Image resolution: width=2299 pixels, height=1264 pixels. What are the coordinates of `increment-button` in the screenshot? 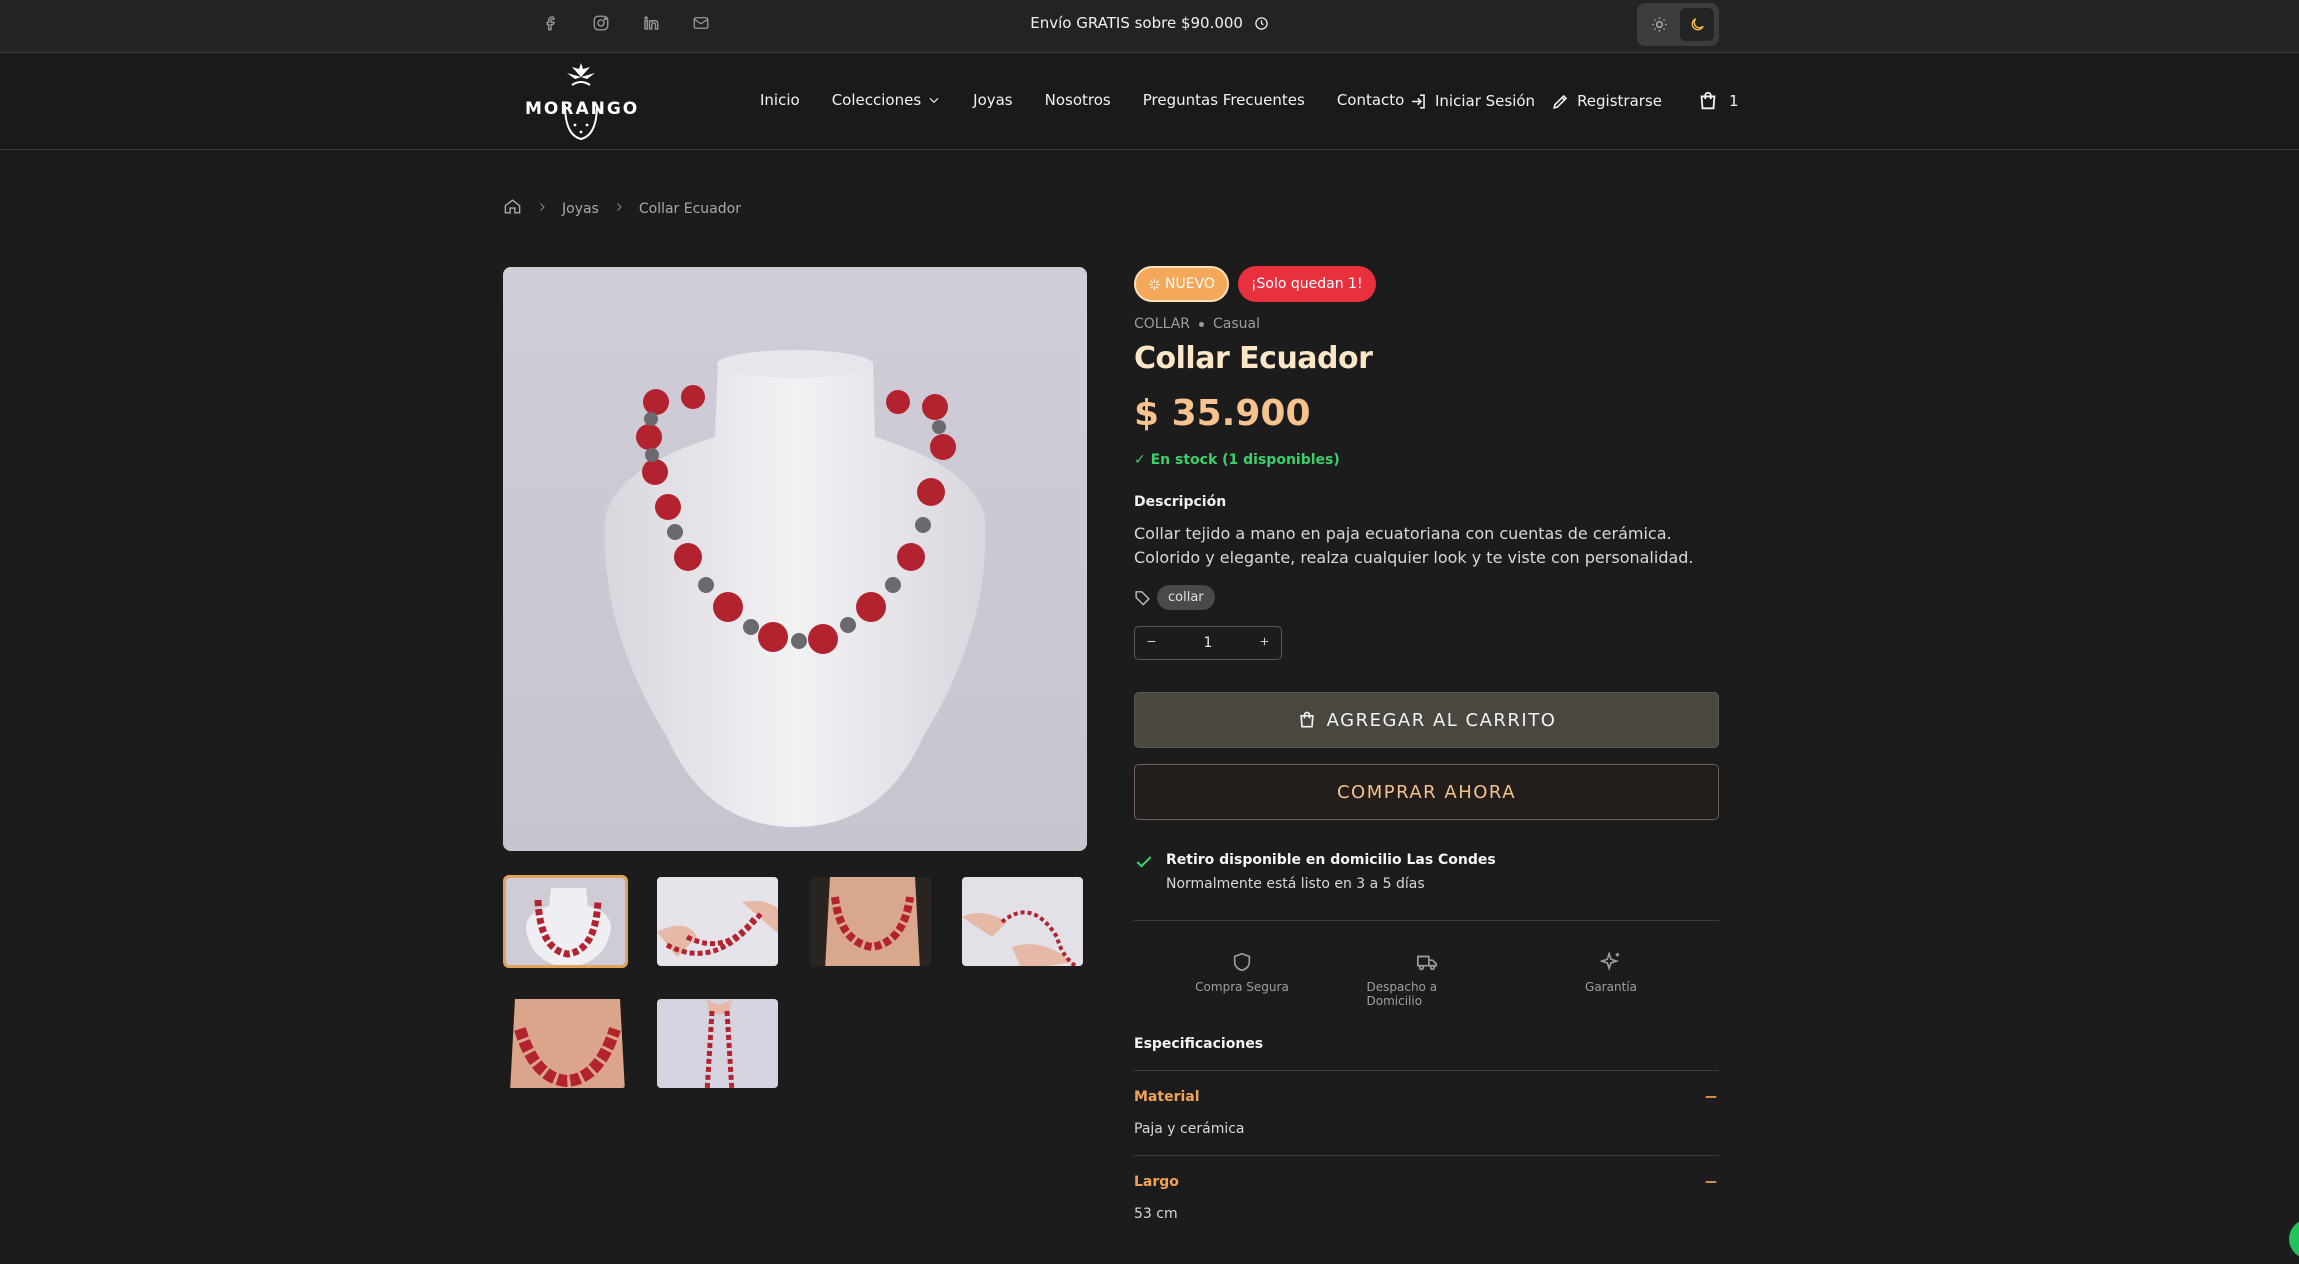 It's located at (1264, 643).